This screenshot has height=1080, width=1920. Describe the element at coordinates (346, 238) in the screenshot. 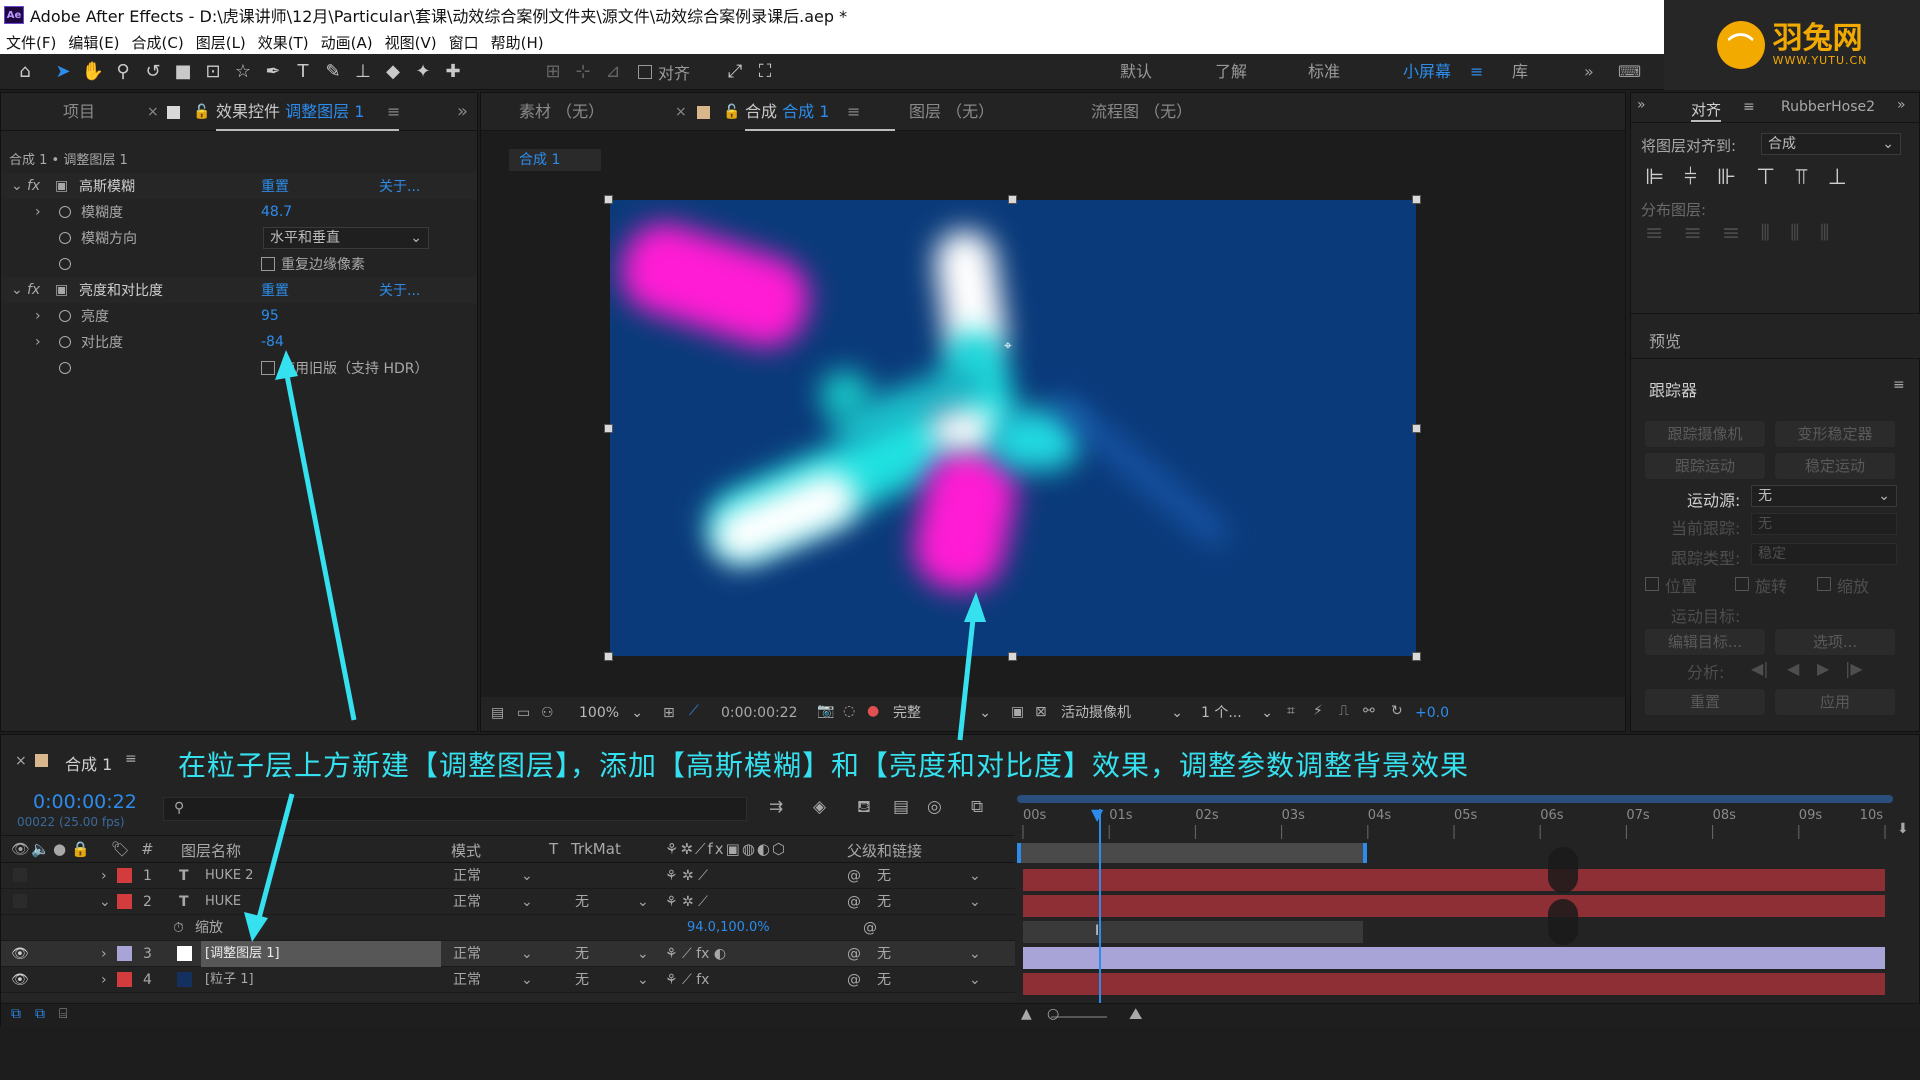

I see `blur-direction-dropdown: 水平和垂直 ⌄` at that location.